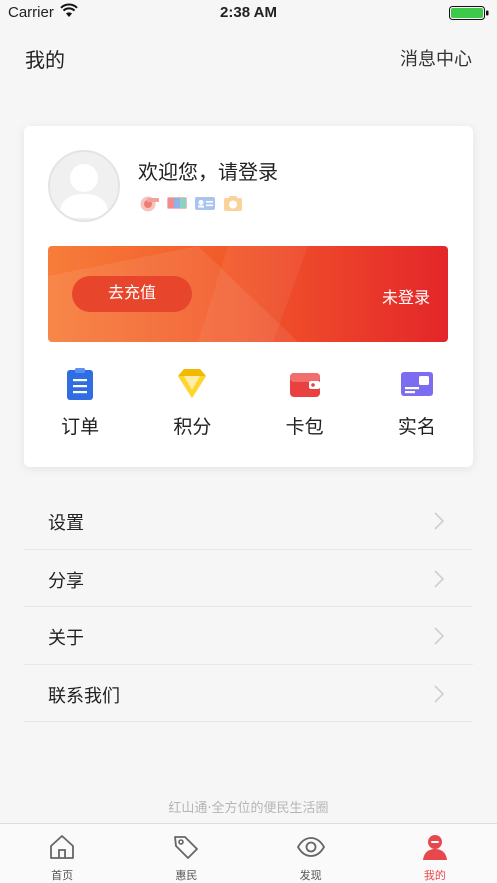 Image resolution: width=497 pixels, height=883 pixels. I want to click on menu-item-settings: 设置, so click(248, 521).